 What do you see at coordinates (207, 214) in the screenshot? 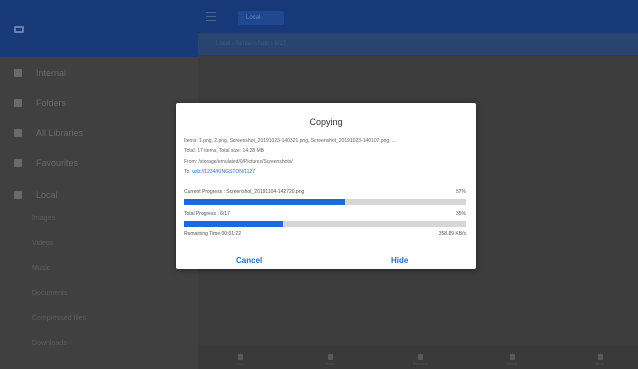
I see `total-progress-label: Total Progress : 6/17` at bounding box center [207, 214].